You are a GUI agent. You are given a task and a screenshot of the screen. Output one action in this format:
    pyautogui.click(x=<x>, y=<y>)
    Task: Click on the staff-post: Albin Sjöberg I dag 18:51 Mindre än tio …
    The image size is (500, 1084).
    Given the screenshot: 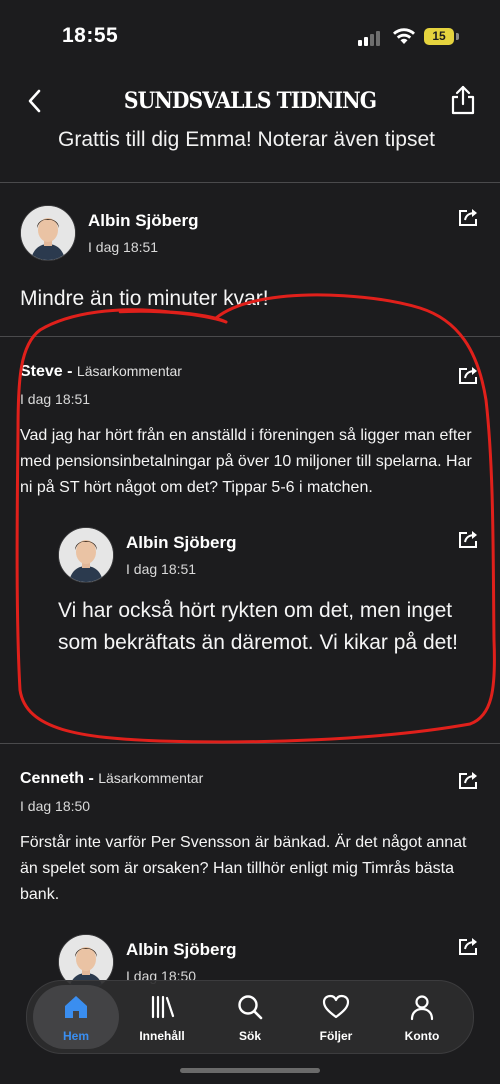 What is the action you would take?
    pyautogui.click(x=250, y=259)
    